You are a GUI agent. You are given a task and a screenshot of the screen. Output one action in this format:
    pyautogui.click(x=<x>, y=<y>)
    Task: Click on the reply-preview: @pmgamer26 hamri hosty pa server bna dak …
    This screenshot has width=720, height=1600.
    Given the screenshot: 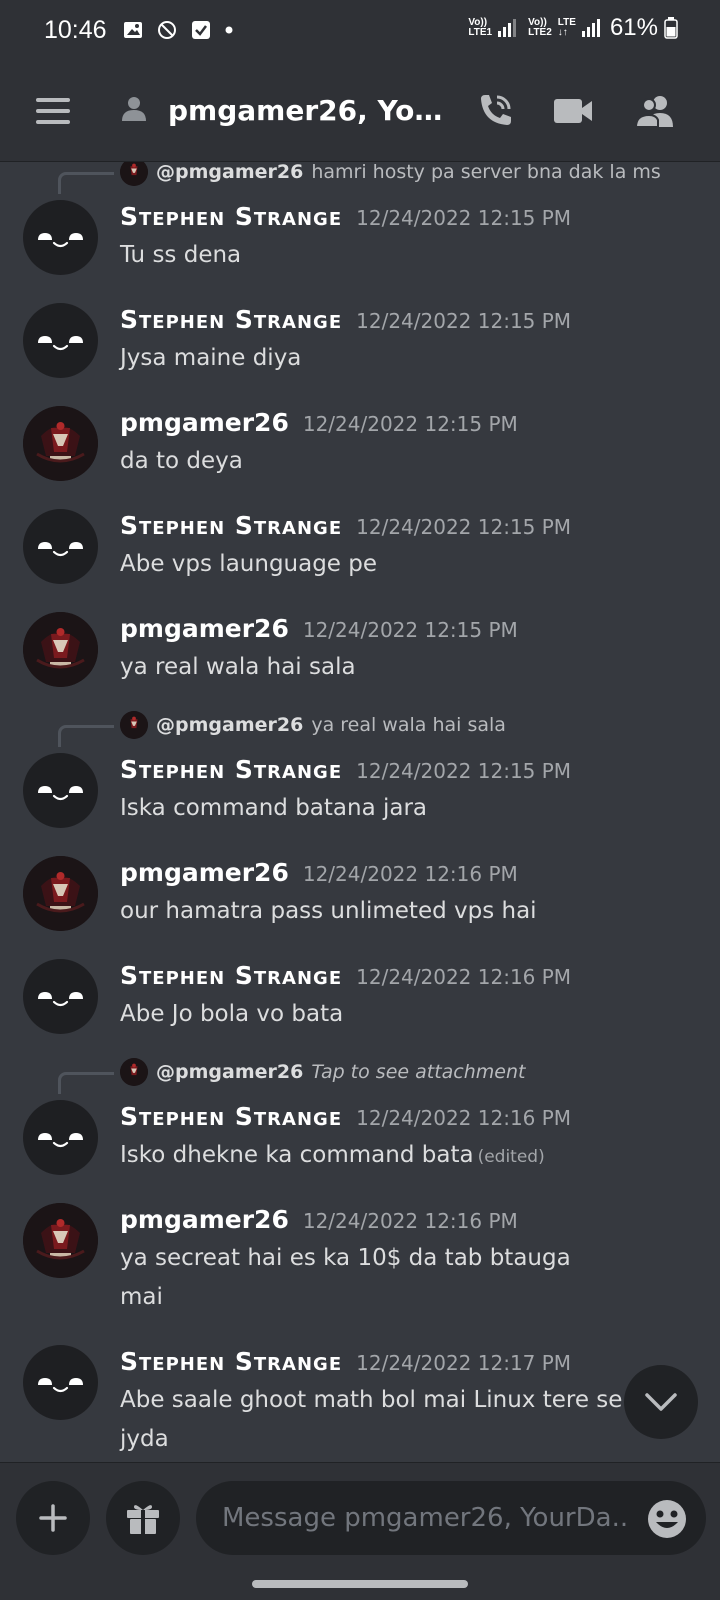 What is the action you would take?
    pyautogui.click(x=390, y=174)
    